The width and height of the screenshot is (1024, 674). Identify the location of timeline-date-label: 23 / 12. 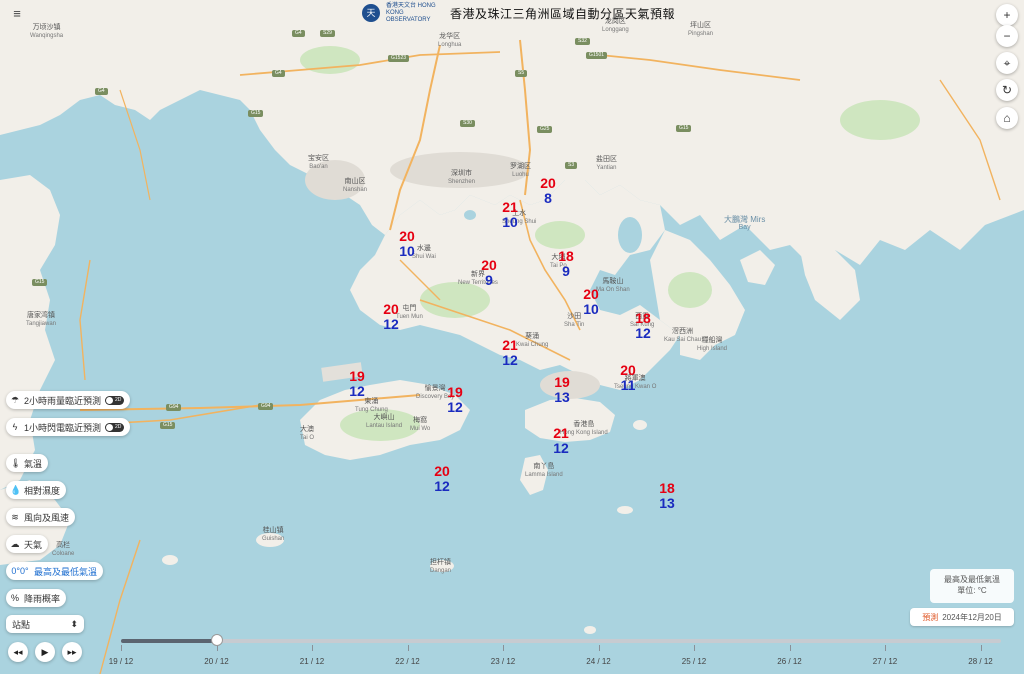
(503, 661).